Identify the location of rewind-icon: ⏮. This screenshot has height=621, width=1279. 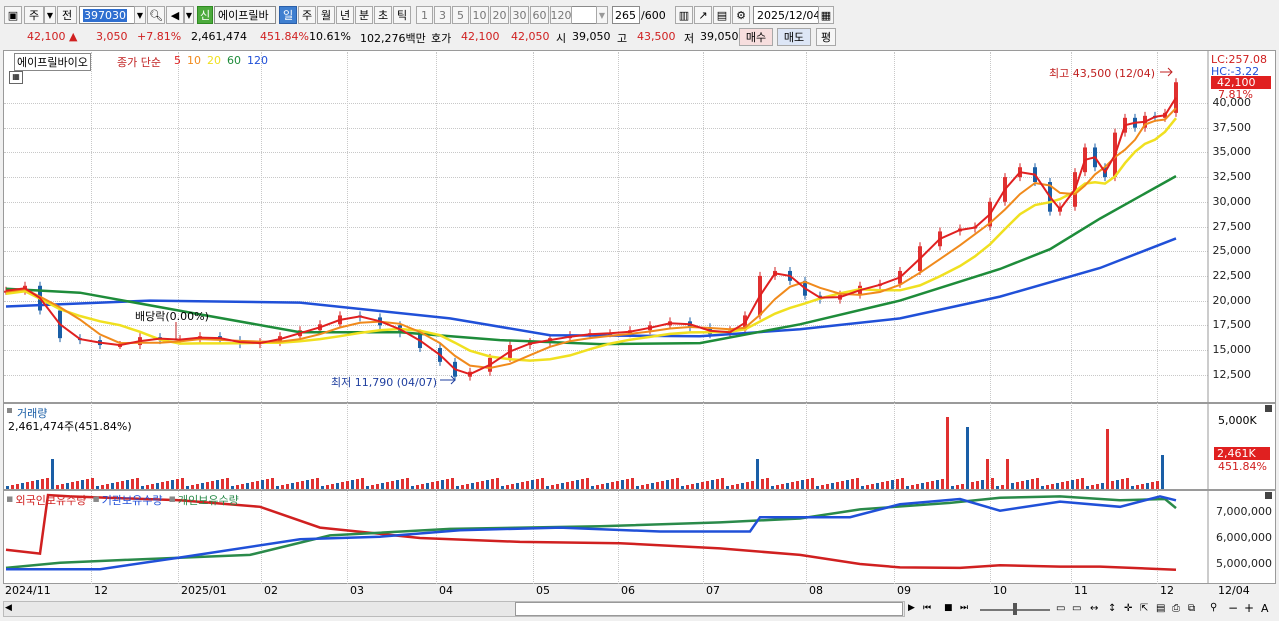
(927, 608).